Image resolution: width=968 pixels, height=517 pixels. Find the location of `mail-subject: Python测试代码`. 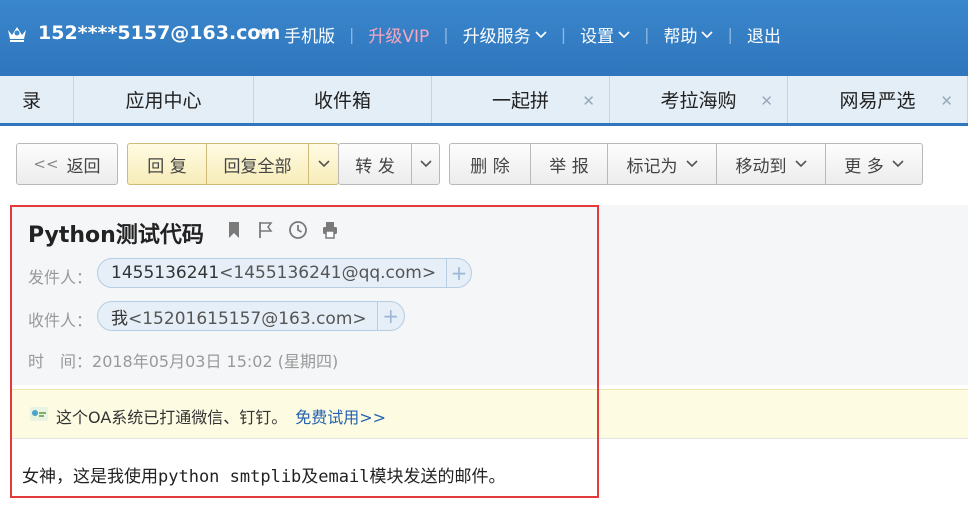

mail-subject: Python测试代码 is located at coordinates (116, 235).